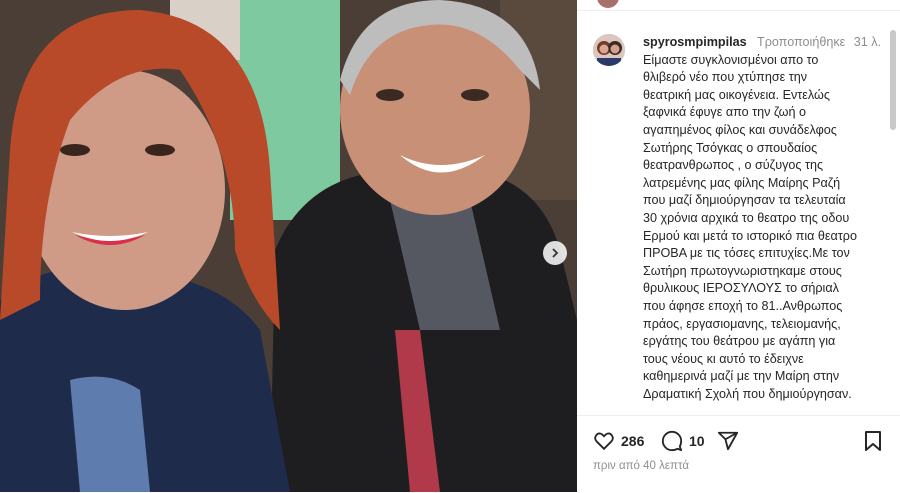  Describe the element at coordinates (801, 42) in the screenshot. I see `edited-label: Τροποποιήθηκε` at that location.